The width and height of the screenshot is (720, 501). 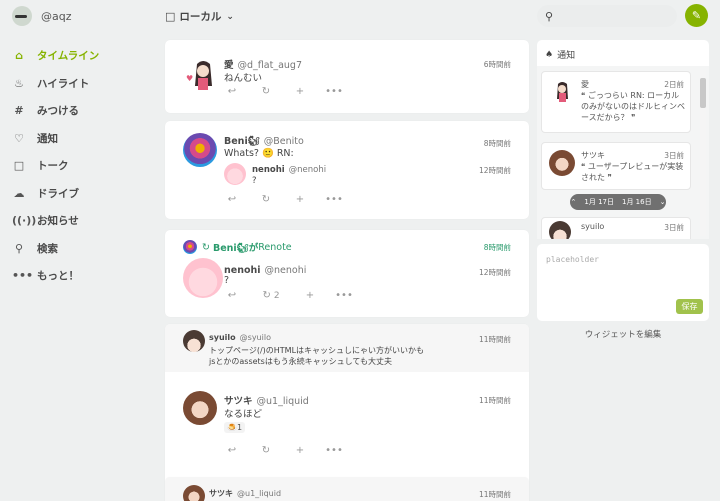 I want to click on note-author: nenohi @nenohi, so click(x=265, y=270).